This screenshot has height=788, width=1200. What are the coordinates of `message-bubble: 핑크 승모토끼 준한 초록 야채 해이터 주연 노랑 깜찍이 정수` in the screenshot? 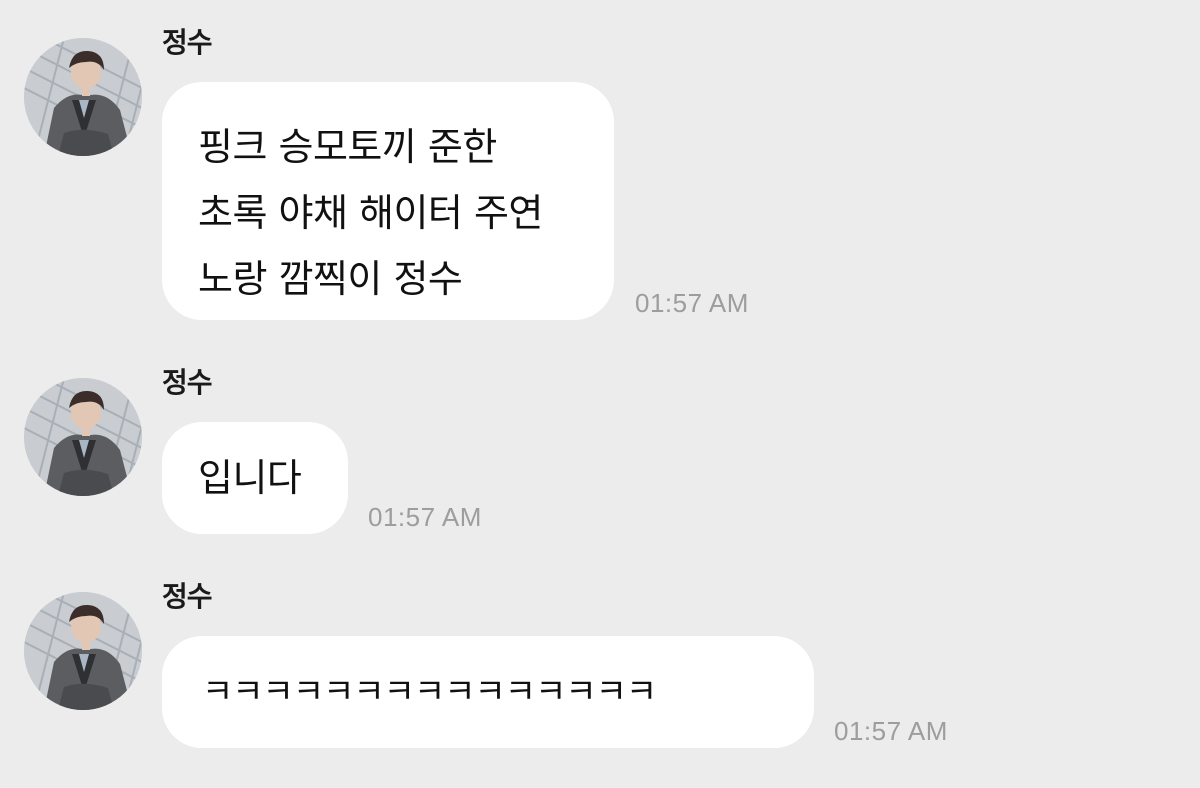 It's located at (388, 201).